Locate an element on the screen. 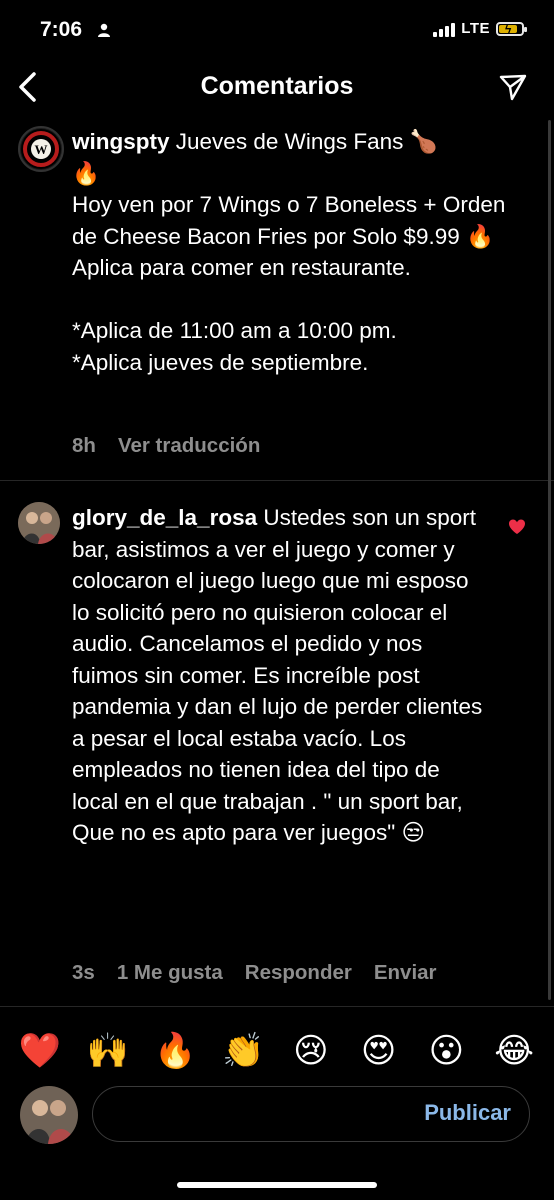 This screenshot has height=1200, width=554. comment-input-box: Publicar is located at coordinates (311, 1114).